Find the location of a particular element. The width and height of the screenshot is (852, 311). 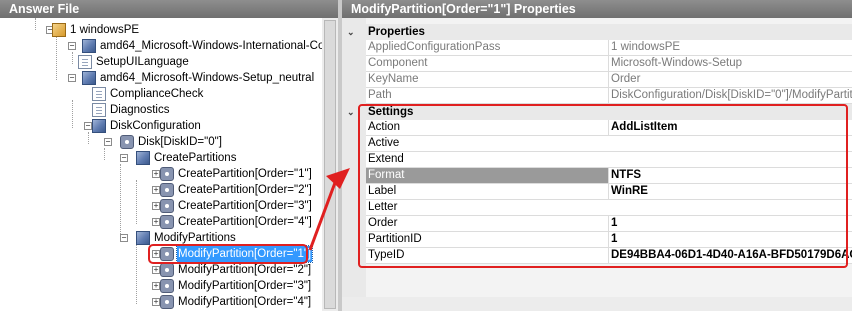

tree-node-label: CreatePartition[Order="3"] is located at coordinates (245, 206).